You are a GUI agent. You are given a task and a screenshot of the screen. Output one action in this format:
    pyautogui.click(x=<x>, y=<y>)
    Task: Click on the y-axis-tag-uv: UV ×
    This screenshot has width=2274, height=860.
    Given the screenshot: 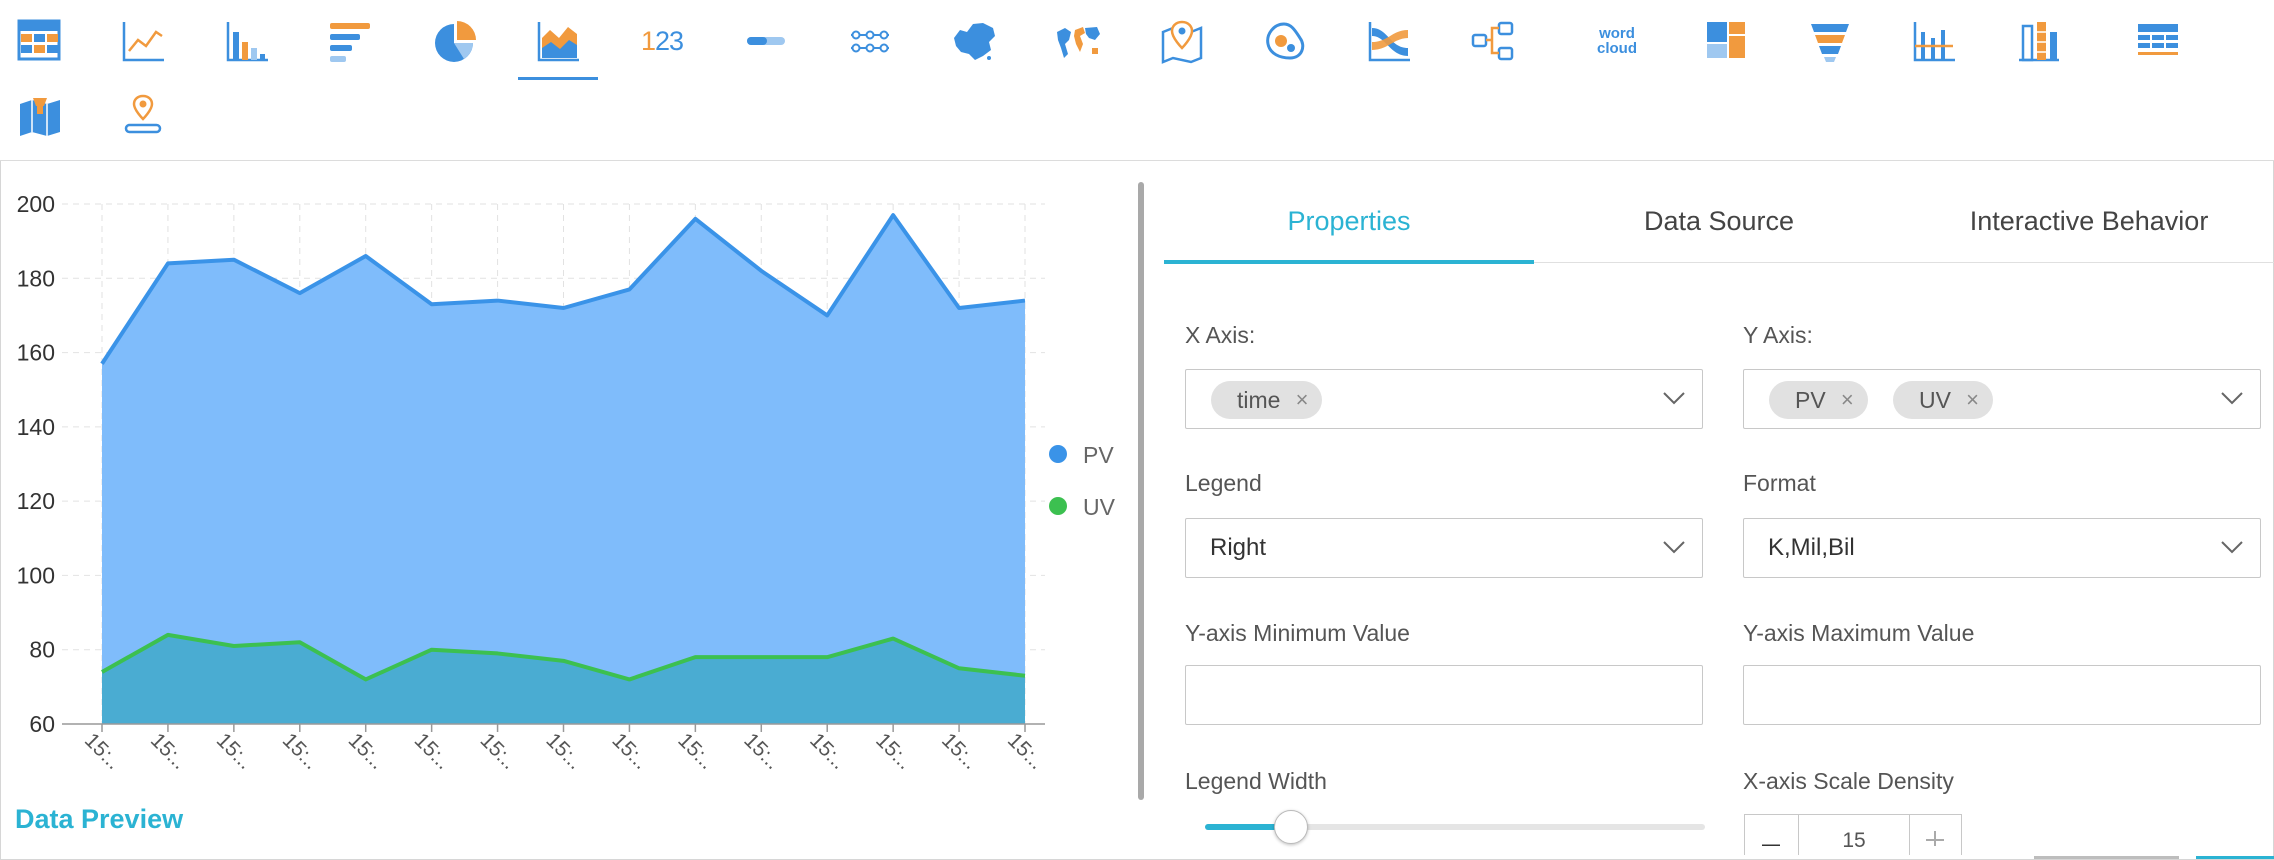 What is the action you would take?
    pyautogui.click(x=1943, y=400)
    